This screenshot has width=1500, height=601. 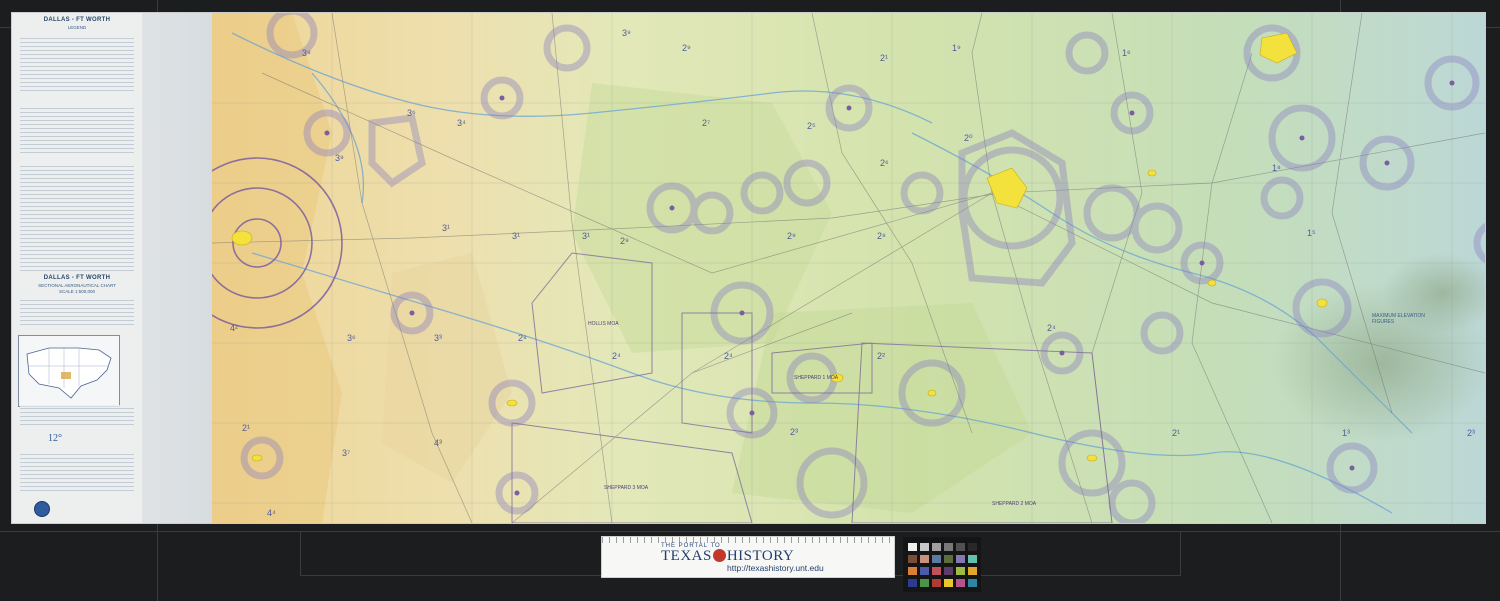 I want to click on moa-label: SHEPPARD 3 MOA, so click(x=626, y=488).